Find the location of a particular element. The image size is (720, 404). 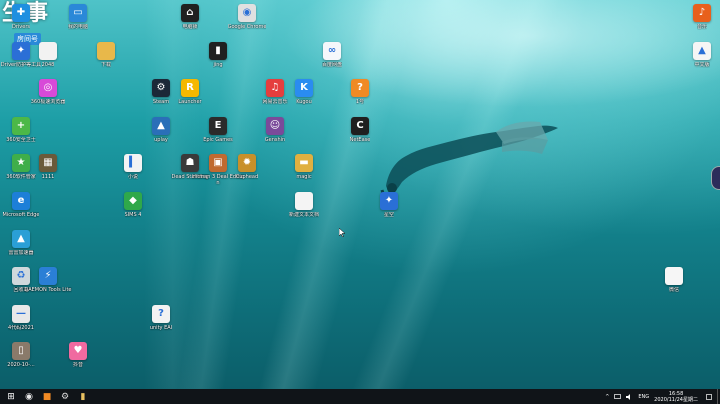

epic-games-icon: E is located at coordinates (218, 126).